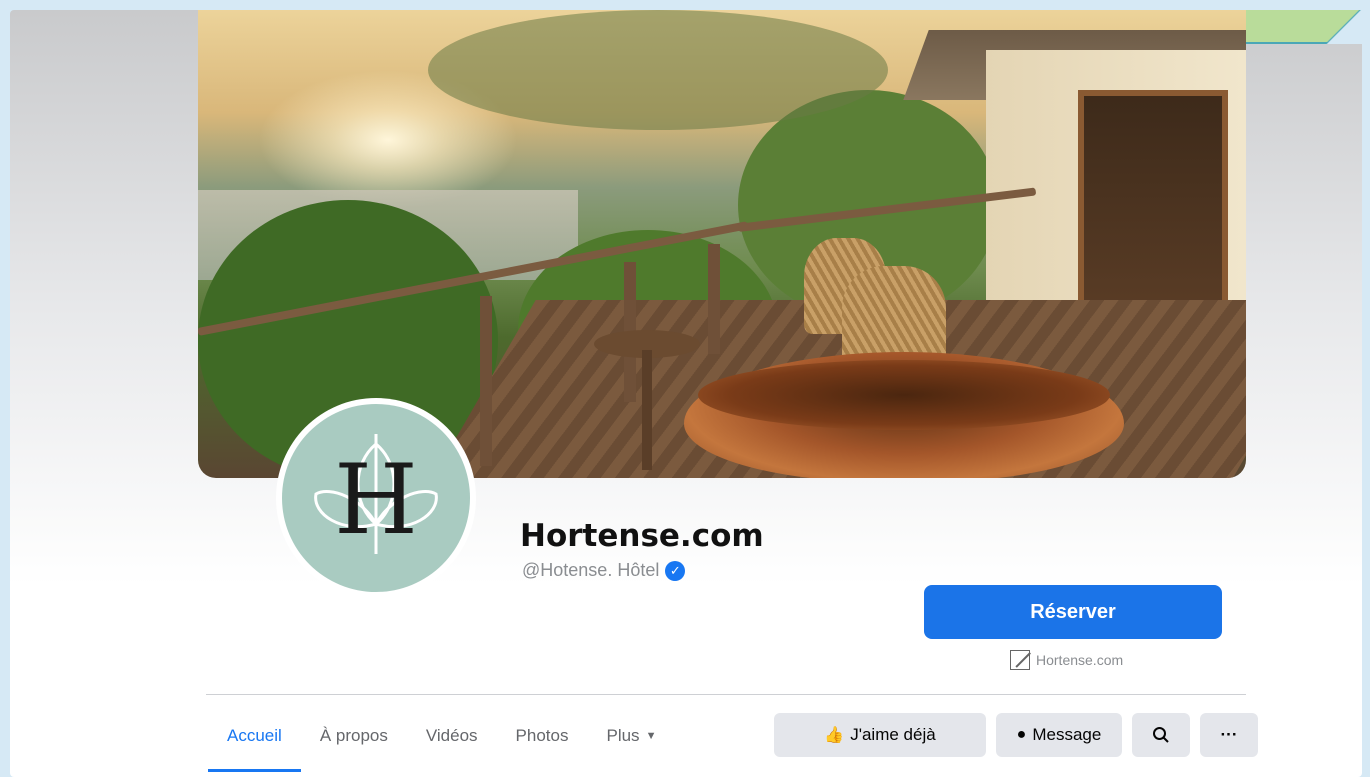  What do you see at coordinates (642, 536) in the screenshot?
I see `page-title: Hortense.com` at bounding box center [642, 536].